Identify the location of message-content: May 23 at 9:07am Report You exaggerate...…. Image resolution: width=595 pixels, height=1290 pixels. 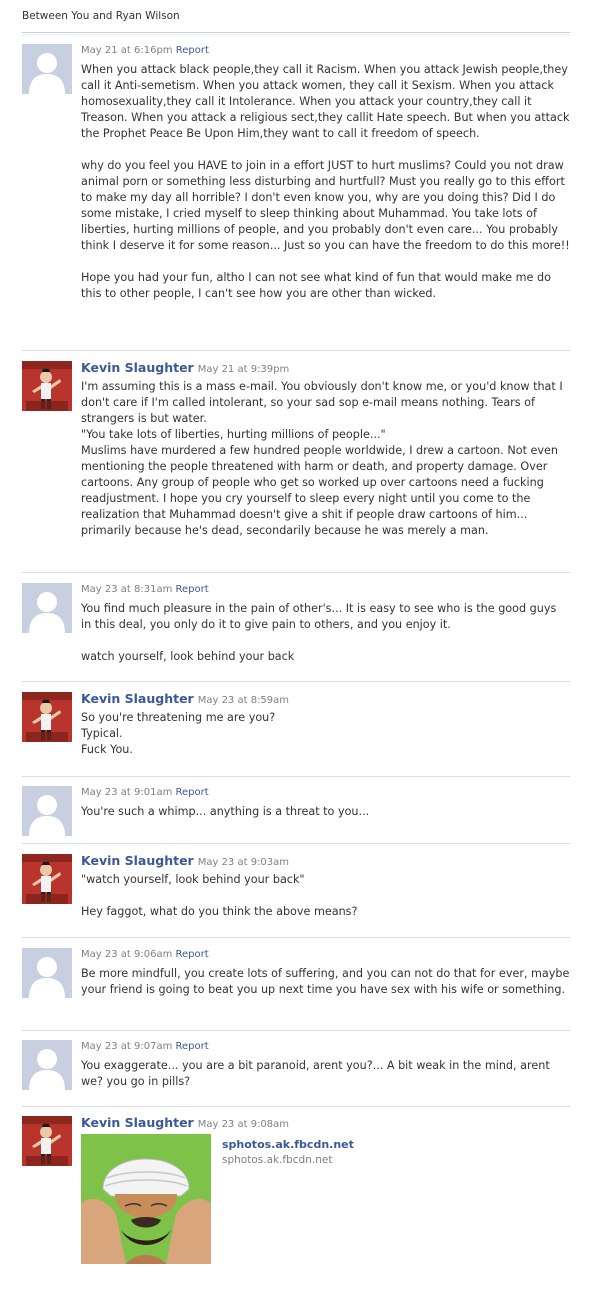
(325, 1065).